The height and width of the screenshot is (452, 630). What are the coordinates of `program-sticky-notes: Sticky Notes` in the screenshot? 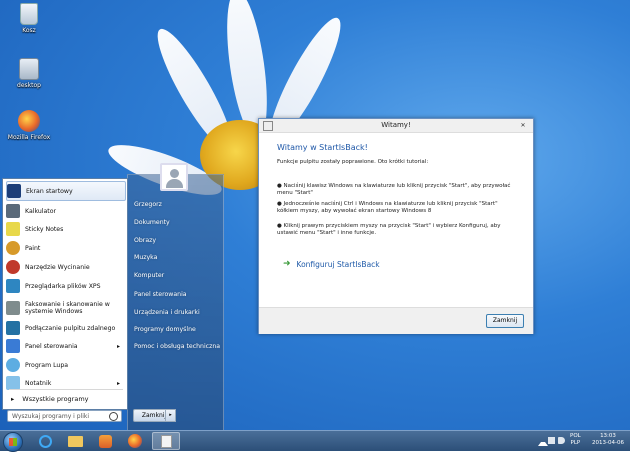 It's located at (65, 229).